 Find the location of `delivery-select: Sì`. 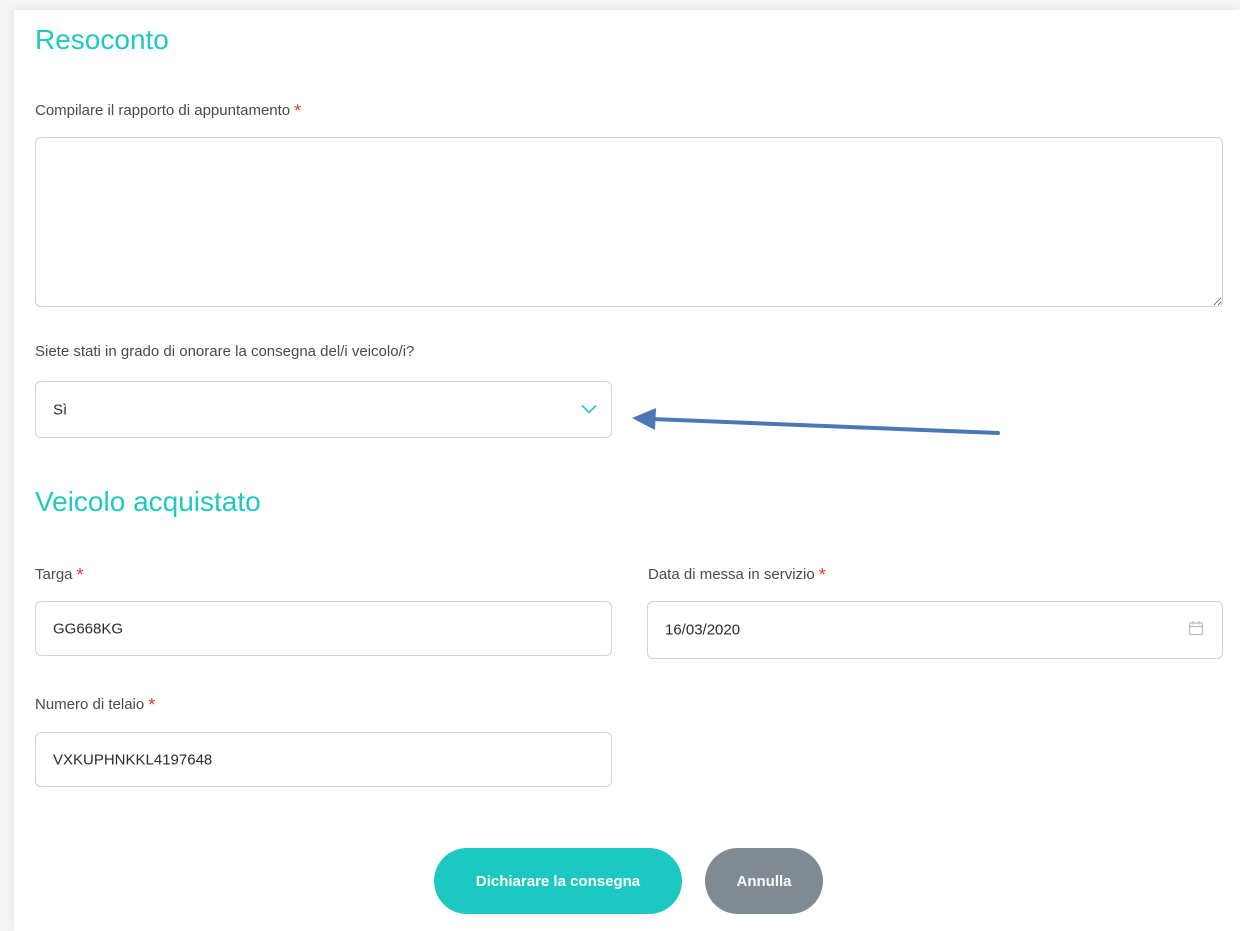

delivery-select: Sì is located at coordinates (323, 409).